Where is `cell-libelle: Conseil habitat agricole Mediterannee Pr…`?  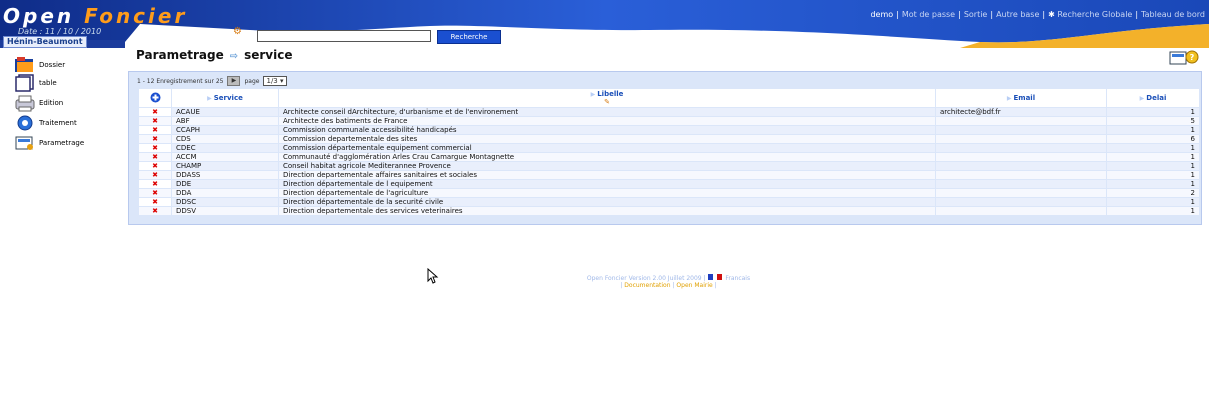 cell-libelle: Conseil habitat agricole Mediterannee Pr… is located at coordinates (607, 166).